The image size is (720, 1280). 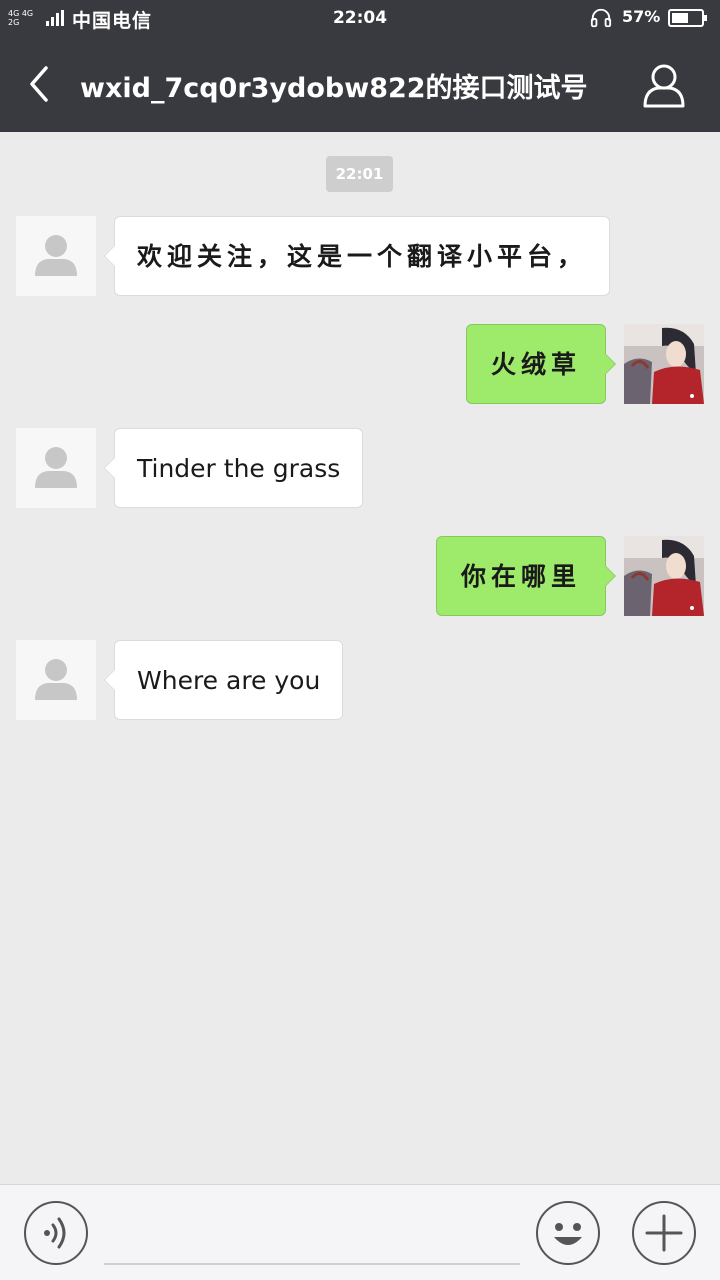 I want to click on voice-icon, so click(x=55, y=1233).